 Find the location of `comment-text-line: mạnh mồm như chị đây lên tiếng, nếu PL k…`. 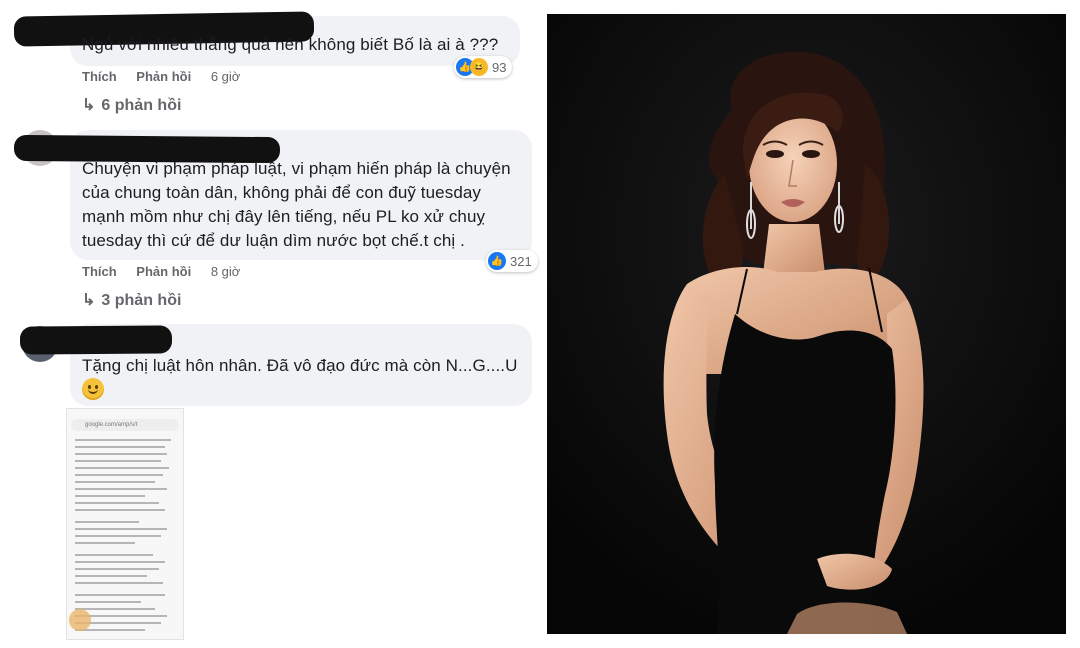

comment-text-line: mạnh mồm như chị đây lên tiếng, nếu PL k… is located at coordinates (284, 216).